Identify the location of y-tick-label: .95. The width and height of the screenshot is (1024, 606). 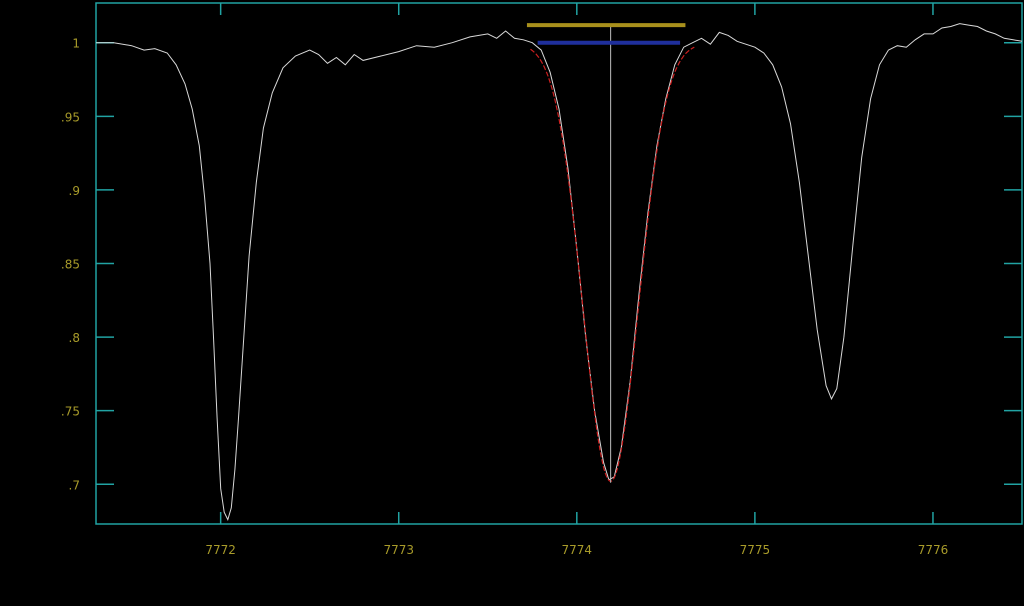
(70, 117).